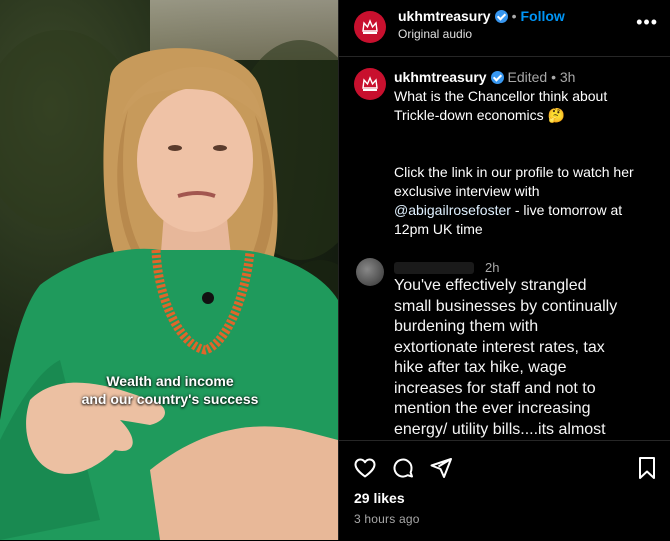  Describe the element at coordinates (170, 381) in the screenshot. I see `caption-line: Wealth and income` at that location.